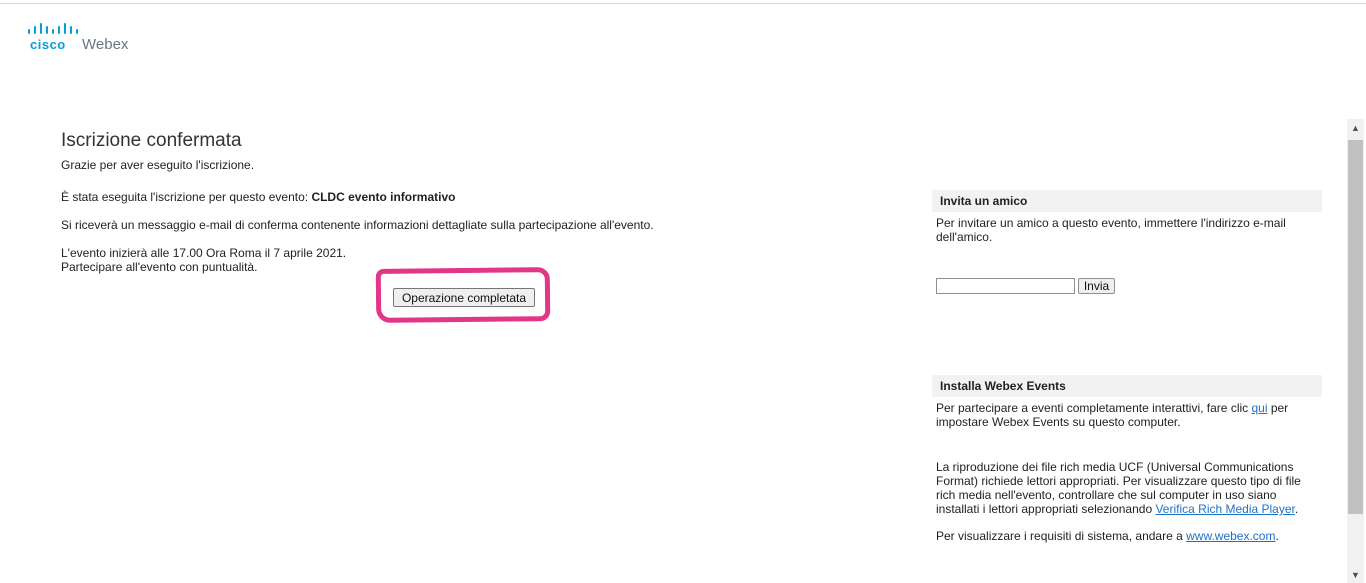 This screenshot has width=1366, height=583. I want to click on requirements-end: ., so click(1277, 536).